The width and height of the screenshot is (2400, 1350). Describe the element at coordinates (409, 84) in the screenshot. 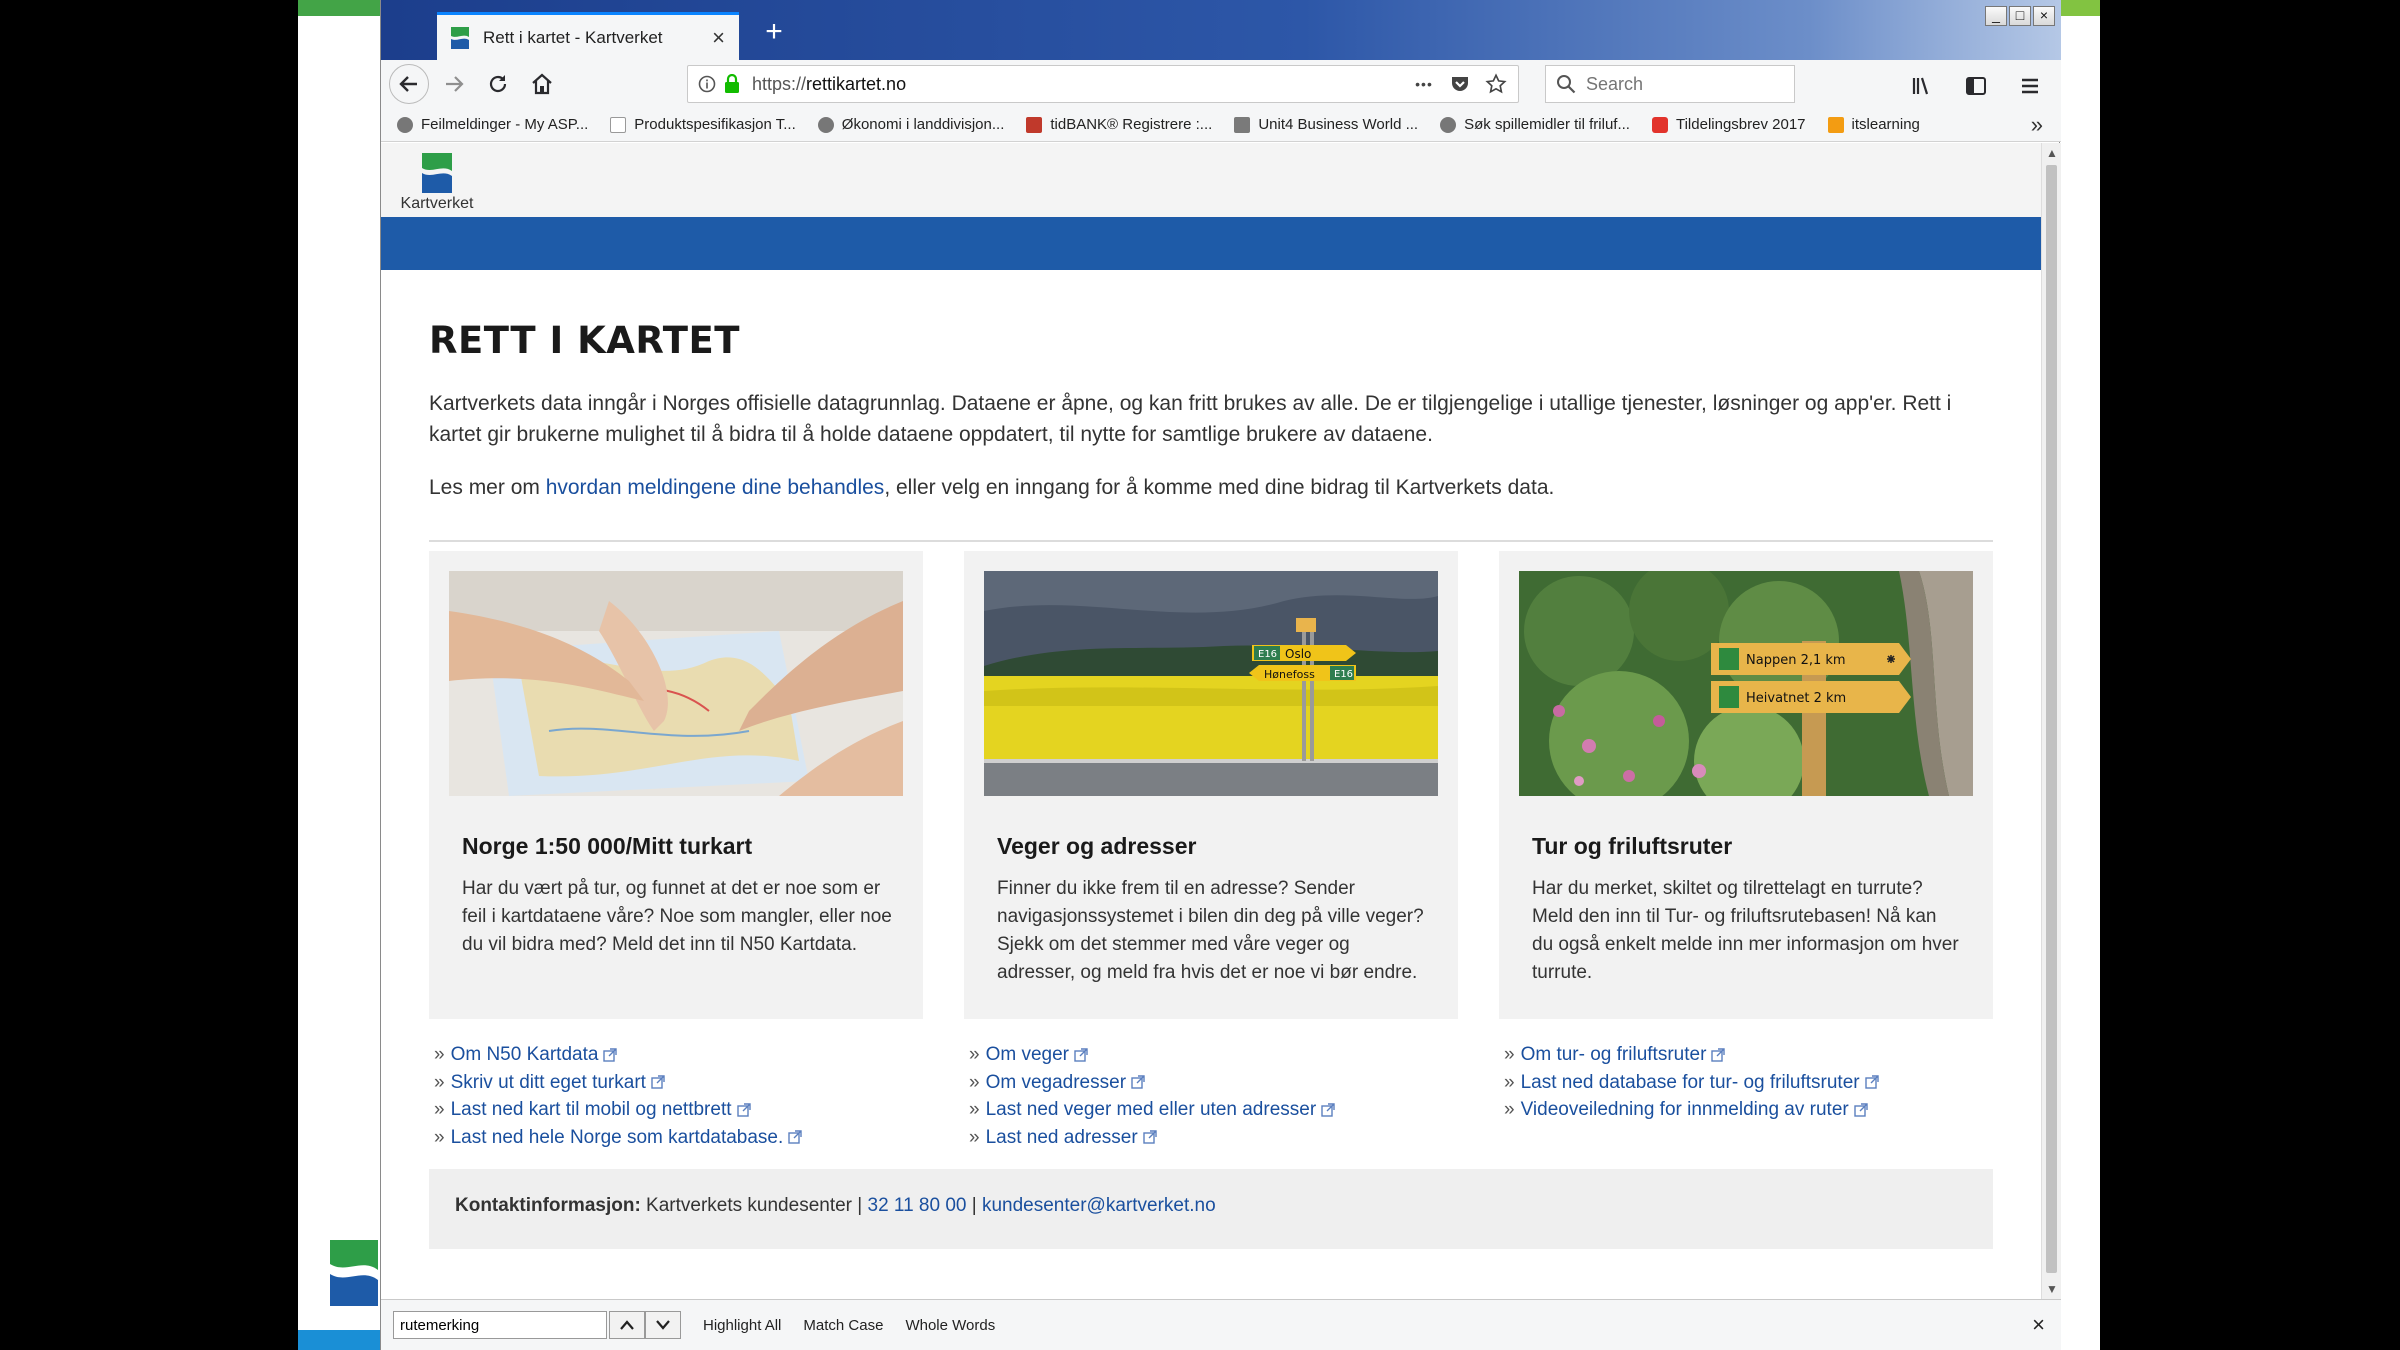

I see `back-button` at that location.